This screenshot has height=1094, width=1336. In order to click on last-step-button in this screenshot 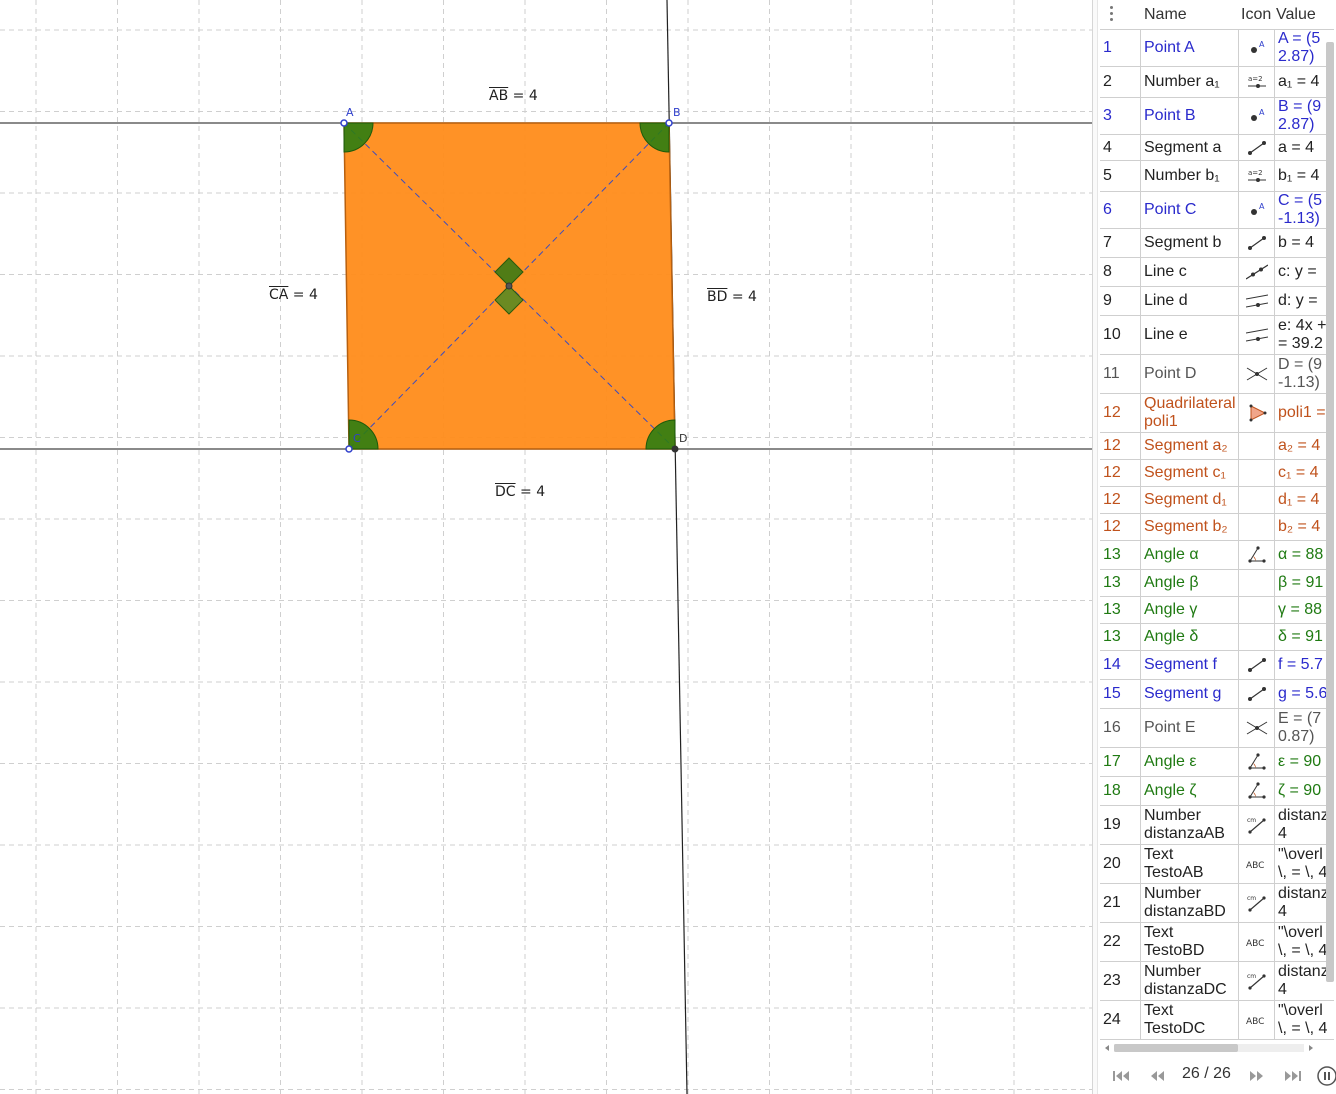, I will do `click(1293, 1076)`.